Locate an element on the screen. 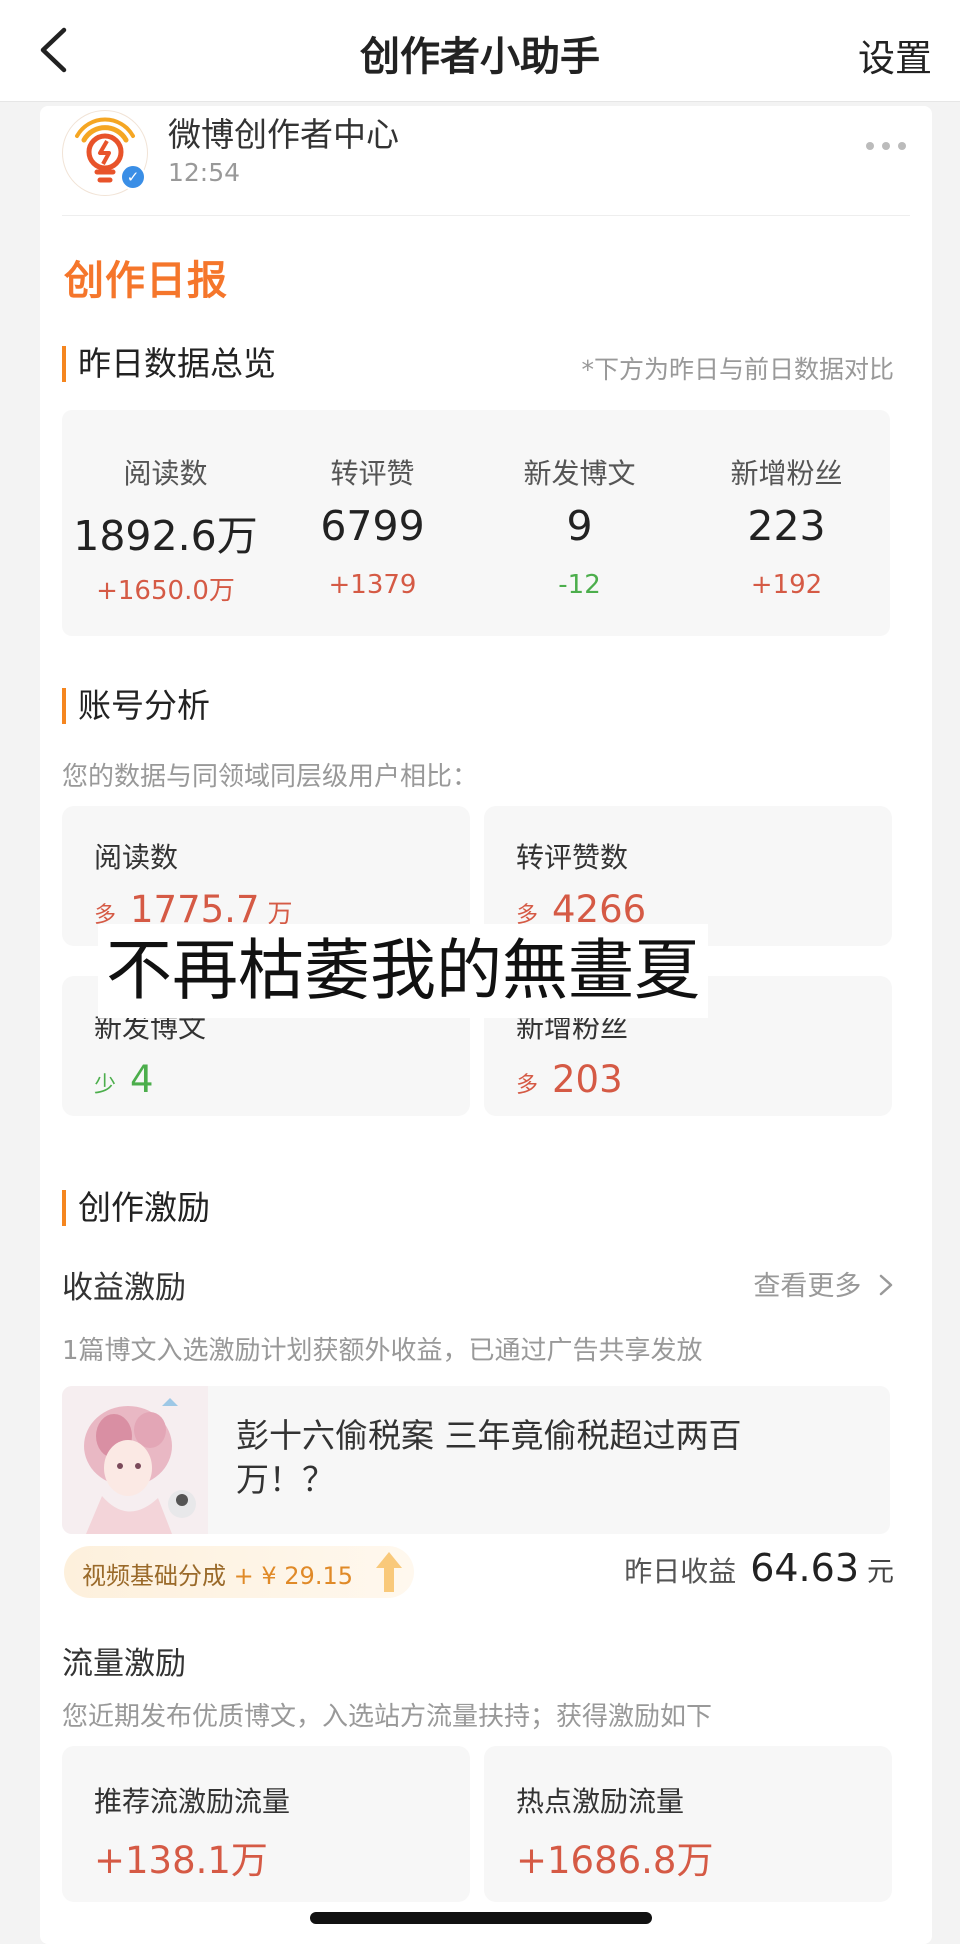  analysis-title: 账号分析 is located at coordinates (136, 706).